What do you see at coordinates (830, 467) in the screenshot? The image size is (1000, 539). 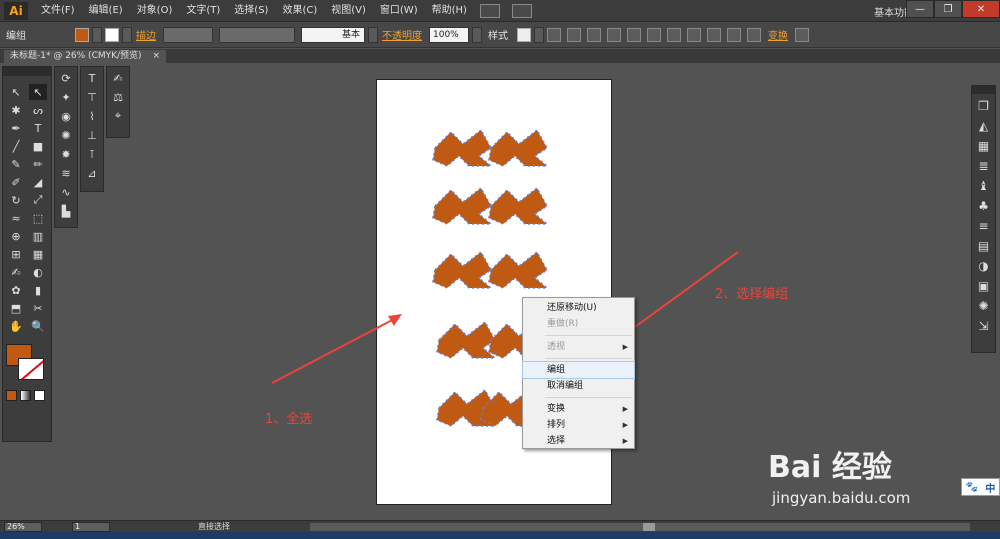 I see `watermark-brand: Bai 经验` at bounding box center [830, 467].